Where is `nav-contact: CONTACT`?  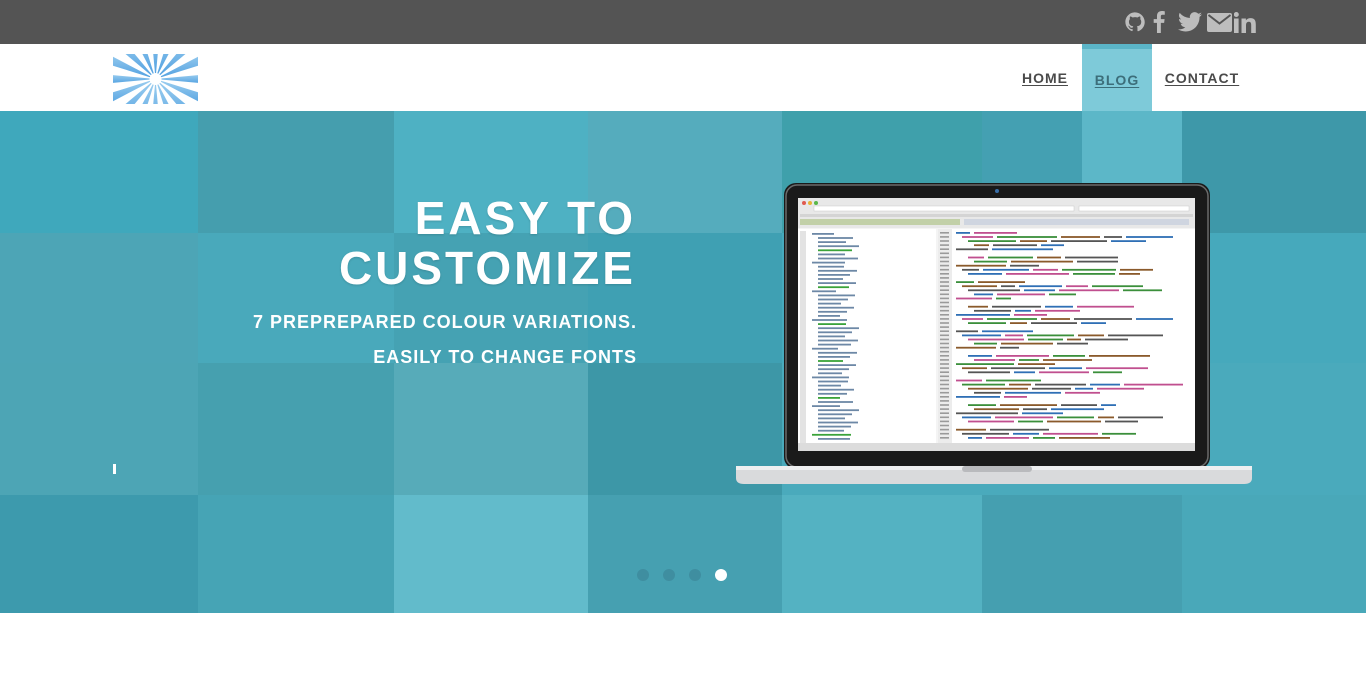 nav-contact: CONTACT is located at coordinates (1202, 77).